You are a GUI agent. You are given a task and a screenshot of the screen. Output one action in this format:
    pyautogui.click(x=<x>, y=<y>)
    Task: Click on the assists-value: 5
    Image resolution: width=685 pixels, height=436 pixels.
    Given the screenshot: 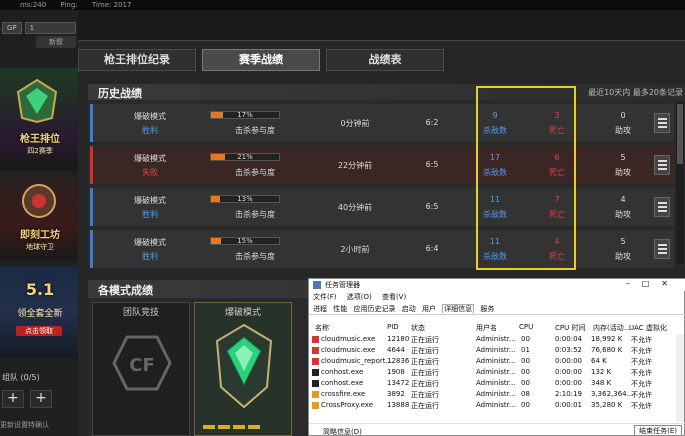 What is the action you would take?
    pyautogui.click(x=623, y=241)
    